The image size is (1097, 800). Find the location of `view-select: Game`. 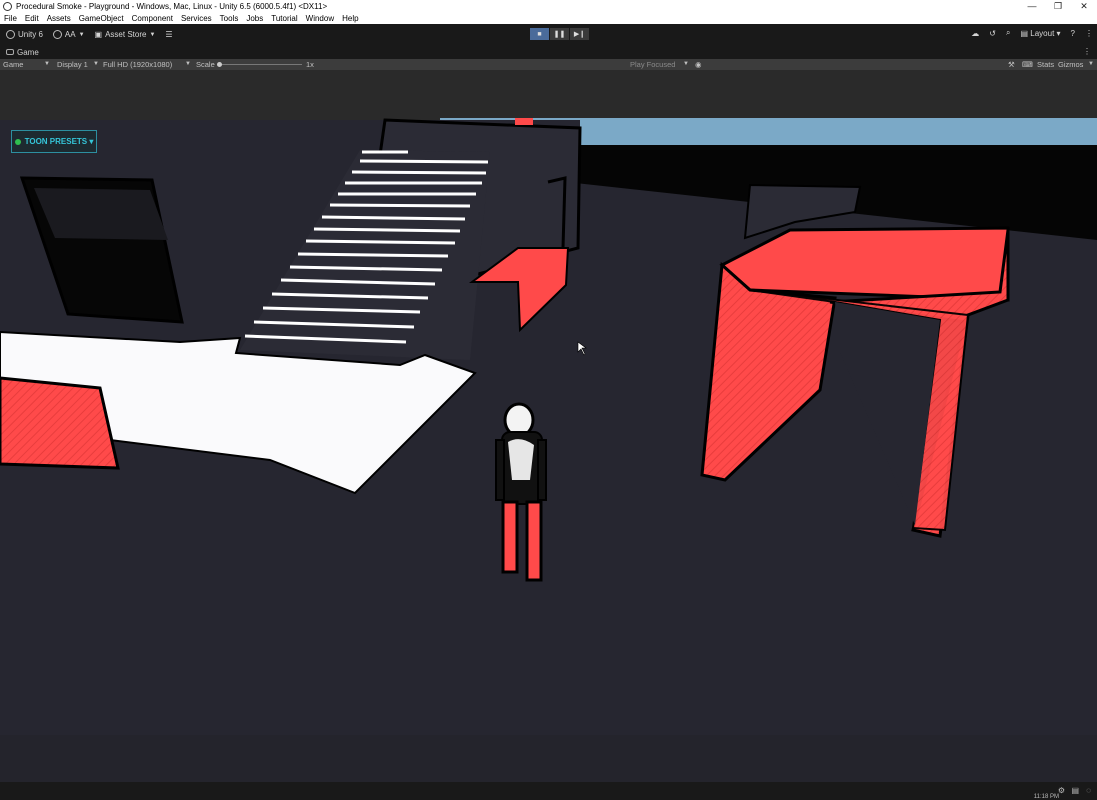

view-select: Game is located at coordinates (13, 64).